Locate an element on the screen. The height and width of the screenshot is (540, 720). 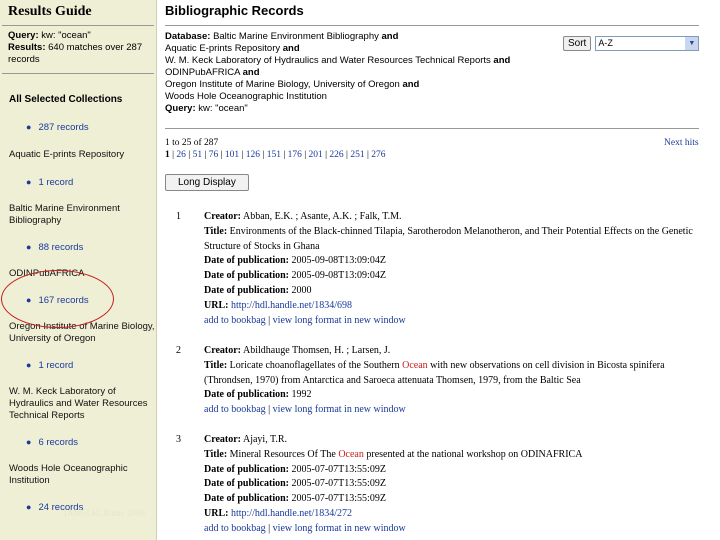
database-line: Woods Hole Oceanographic Institution is located at coordinates (337, 97).